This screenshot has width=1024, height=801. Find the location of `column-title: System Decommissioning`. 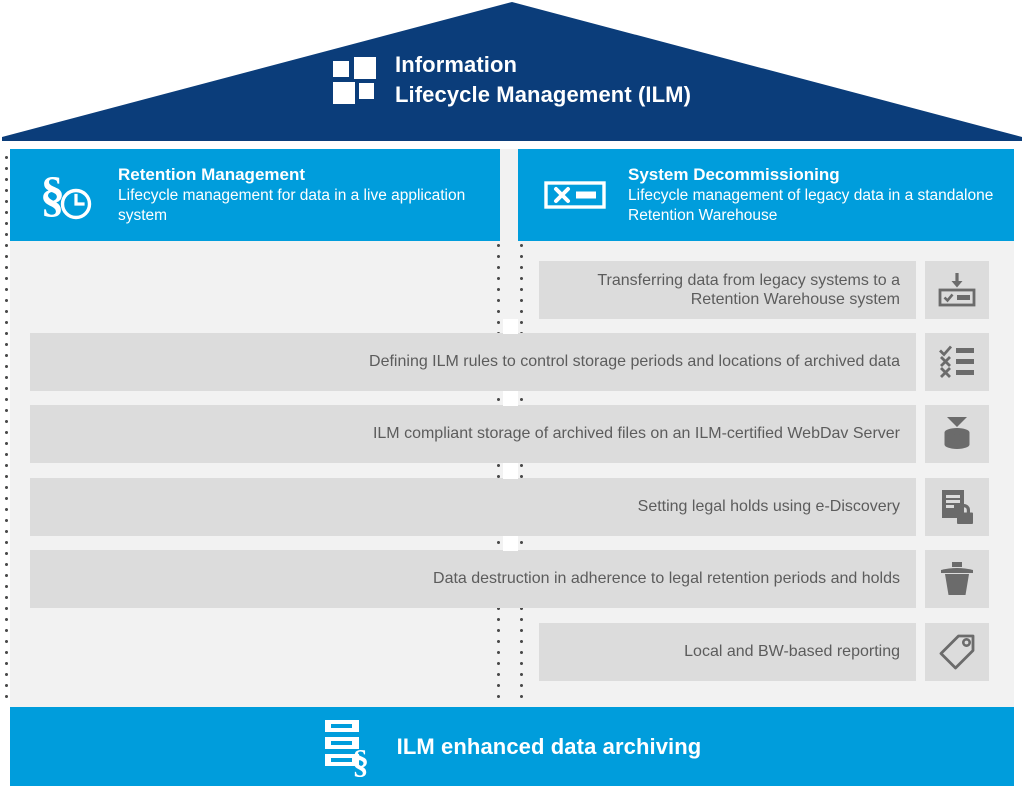

column-title: System Decommissioning is located at coordinates (734, 174).